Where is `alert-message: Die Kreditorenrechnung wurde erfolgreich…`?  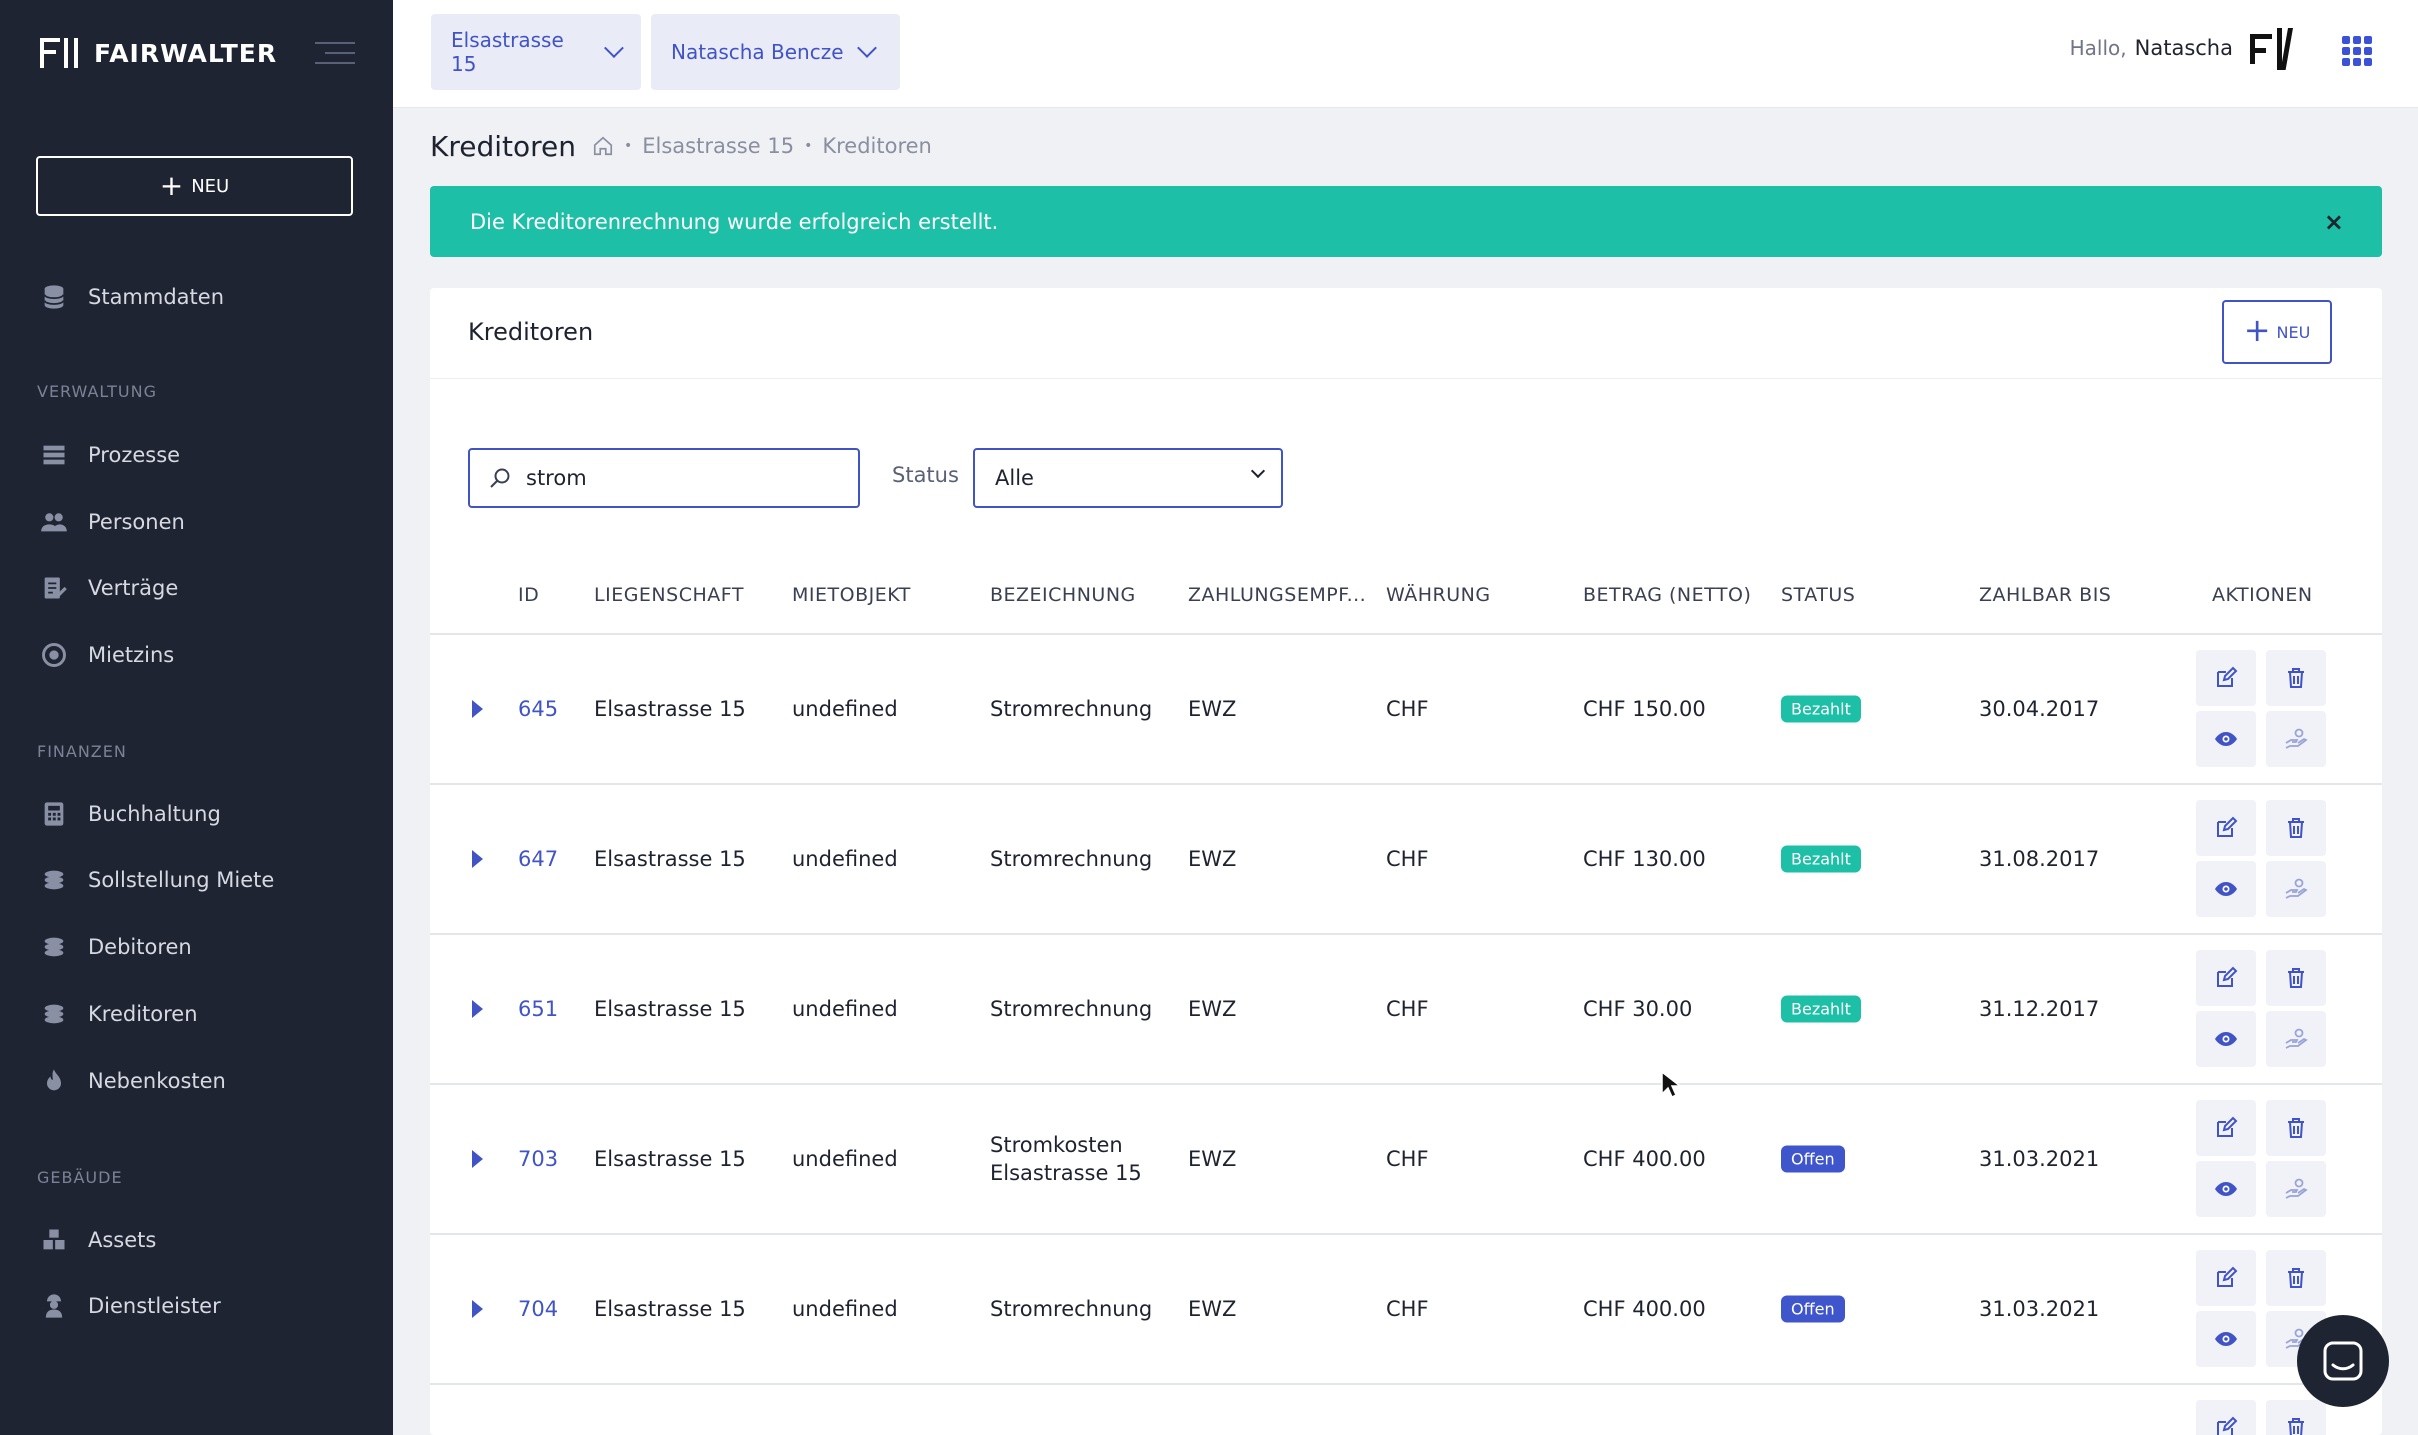
alert-message: Die Kreditorenrechnung wurde erfolgreich… is located at coordinates (734, 221).